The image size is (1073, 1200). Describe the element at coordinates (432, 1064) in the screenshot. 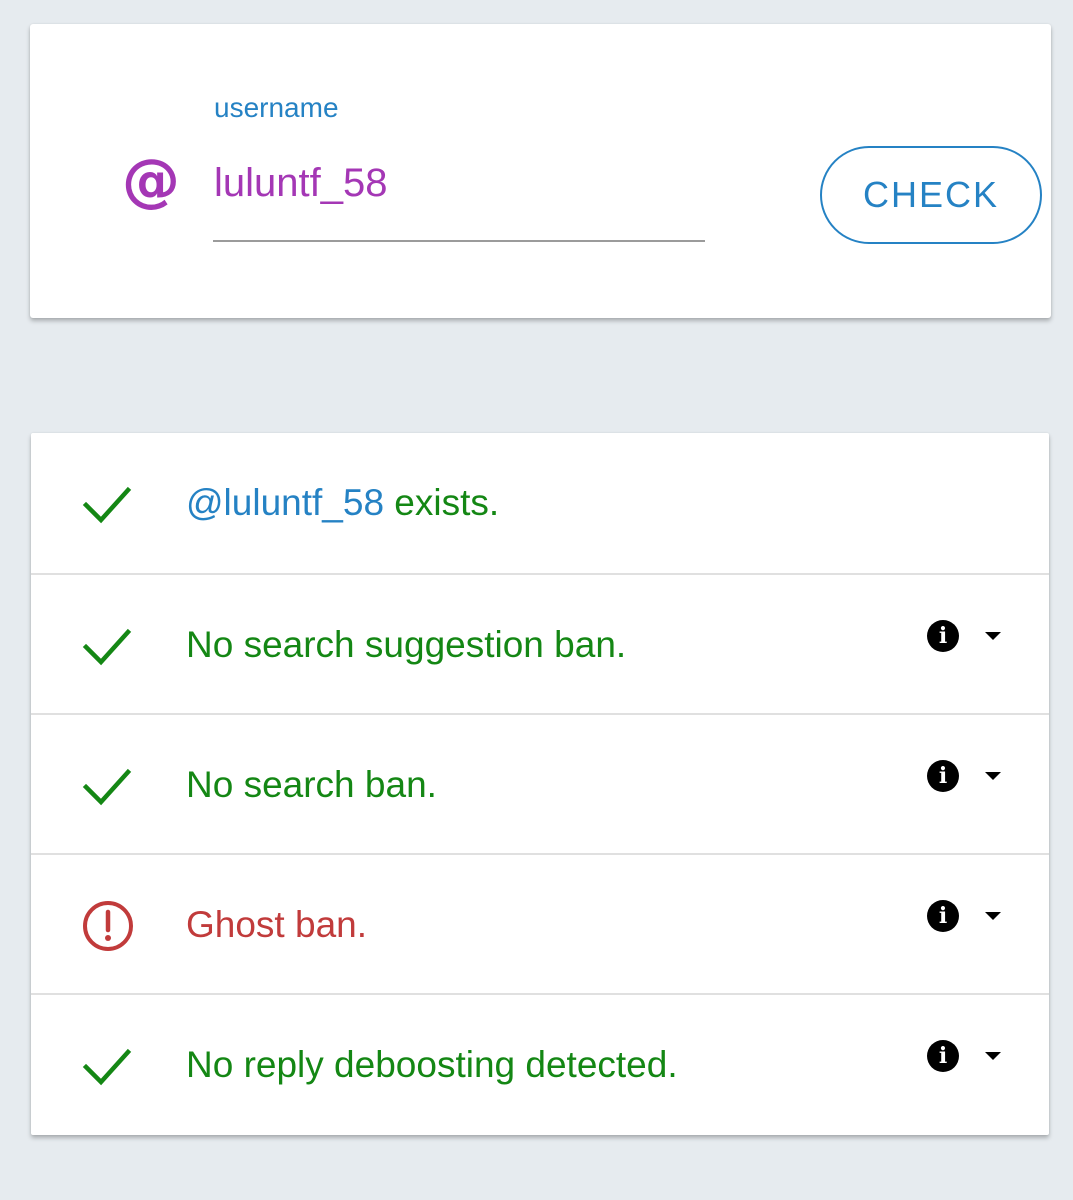

I see `result-reply-deboosting-text: No reply deboosting detected.` at that location.